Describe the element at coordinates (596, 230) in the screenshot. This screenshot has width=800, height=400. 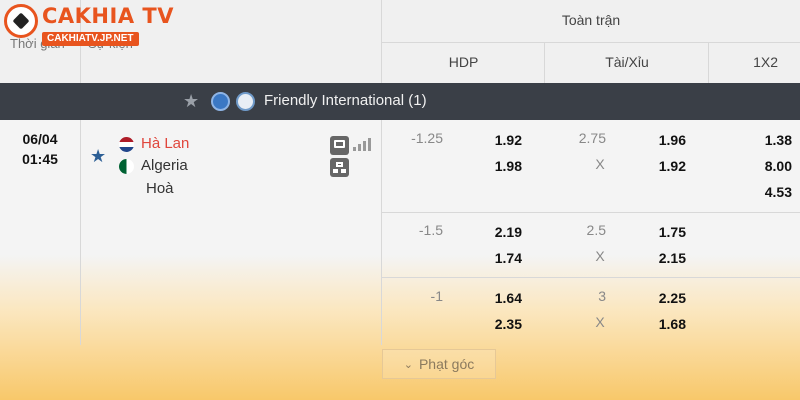
I see `ou-line: 2.5` at that location.